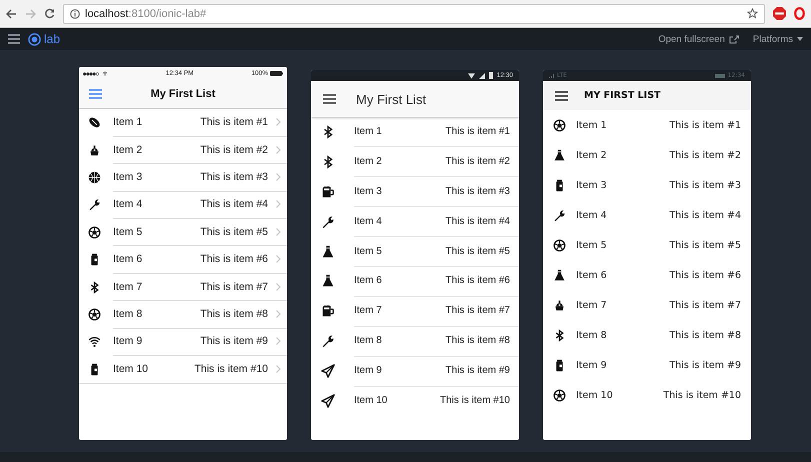 This screenshot has height=462, width=811. What do you see at coordinates (752, 13) in the screenshot?
I see `star-icon` at bounding box center [752, 13].